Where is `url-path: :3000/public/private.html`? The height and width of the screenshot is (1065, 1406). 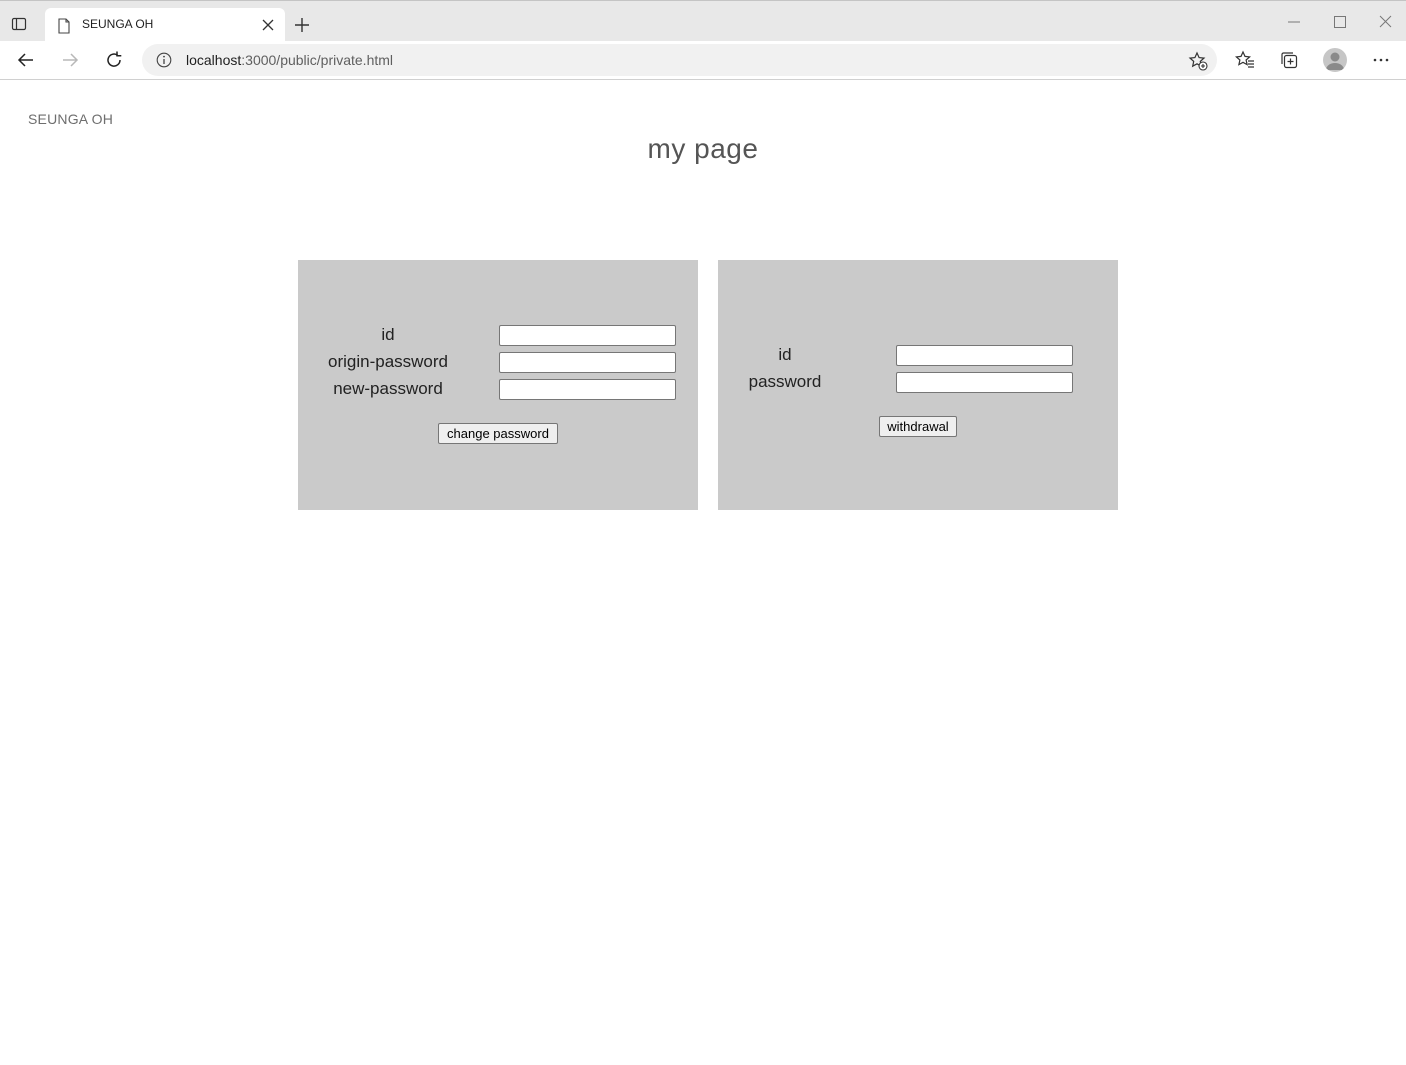
url-path: :3000/public/private.html is located at coordinates (317, 60).